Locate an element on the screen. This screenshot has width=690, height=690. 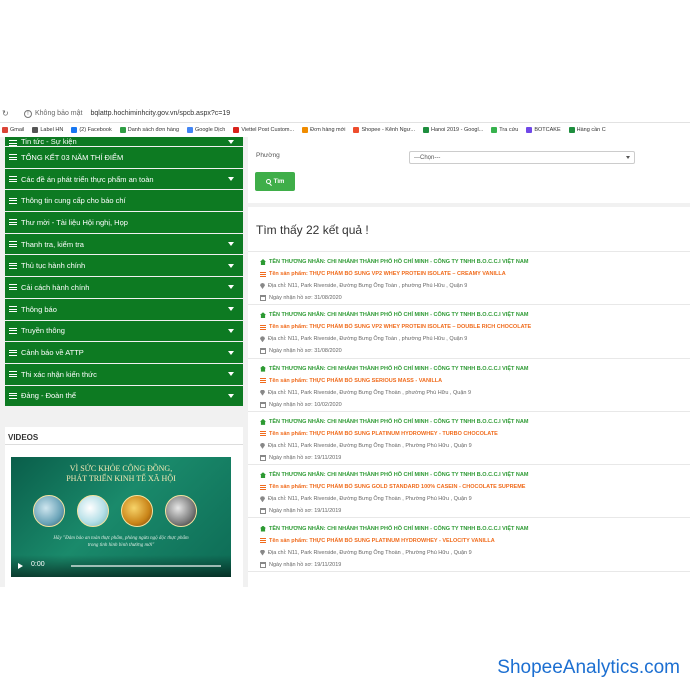
bookmark-item: Tra cứu is located at coordinates (504, 130).